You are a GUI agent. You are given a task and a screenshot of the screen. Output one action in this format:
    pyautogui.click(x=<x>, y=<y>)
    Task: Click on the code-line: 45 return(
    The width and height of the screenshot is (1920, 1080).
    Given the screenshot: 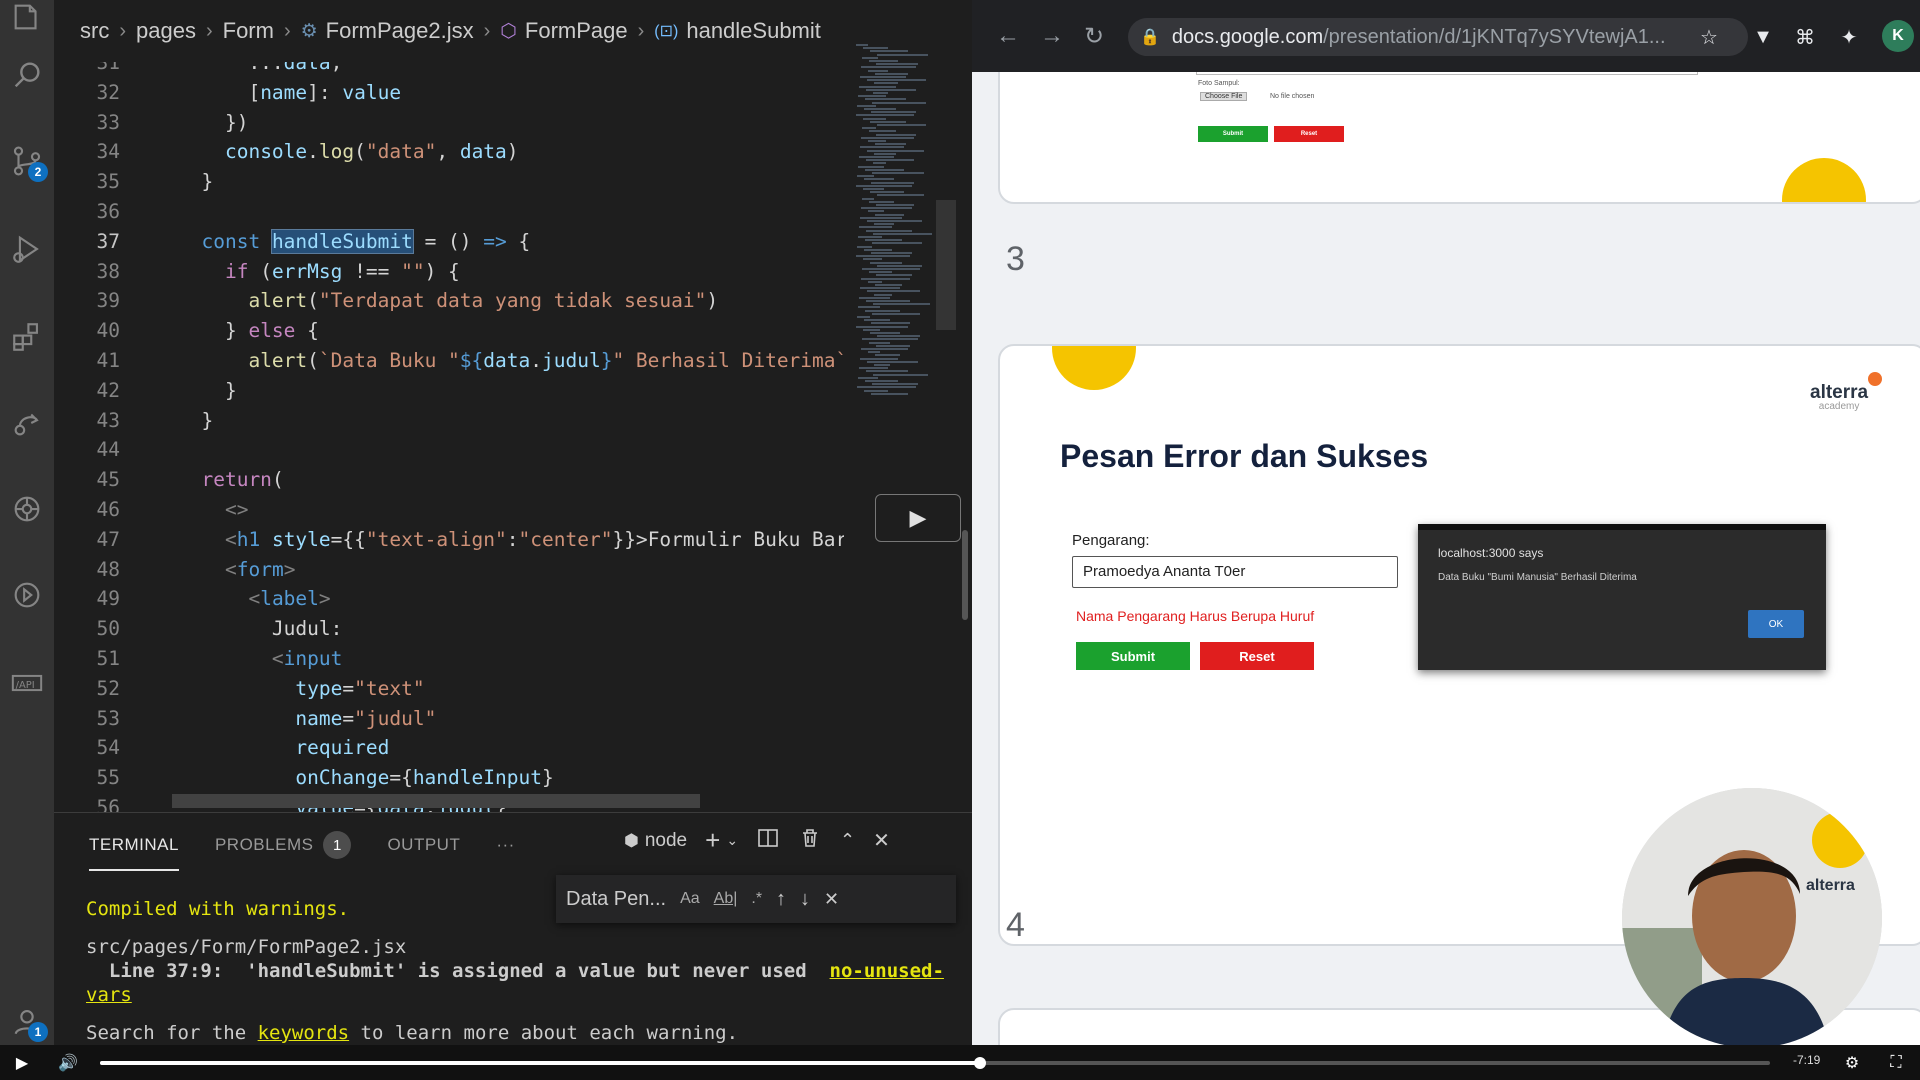 What is the action you would take?
    pyautogui.click(x=449, y=480)
    